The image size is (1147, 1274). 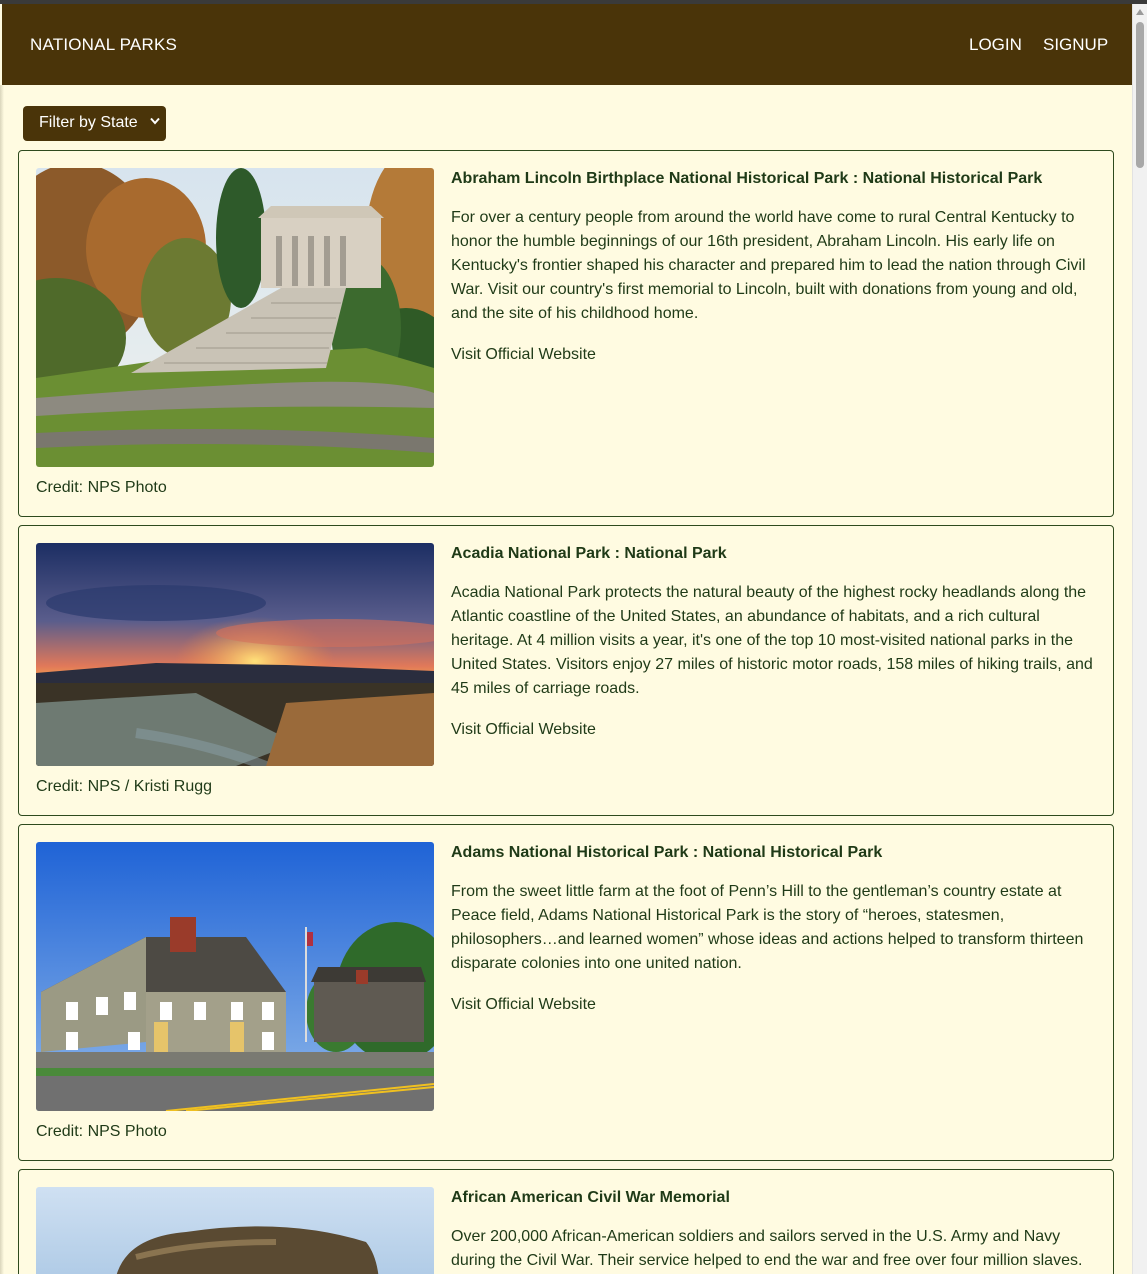 What do you see at coordinates (1139, 639) in the screenshot?
I see `vertical-scrollbar` at bounding box center [1139, 639].